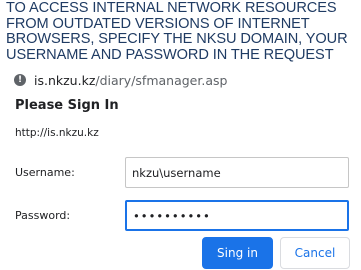  Describe the element at coordinates (20, 80) in the screenshot. I see `info-icon: !` at that location.